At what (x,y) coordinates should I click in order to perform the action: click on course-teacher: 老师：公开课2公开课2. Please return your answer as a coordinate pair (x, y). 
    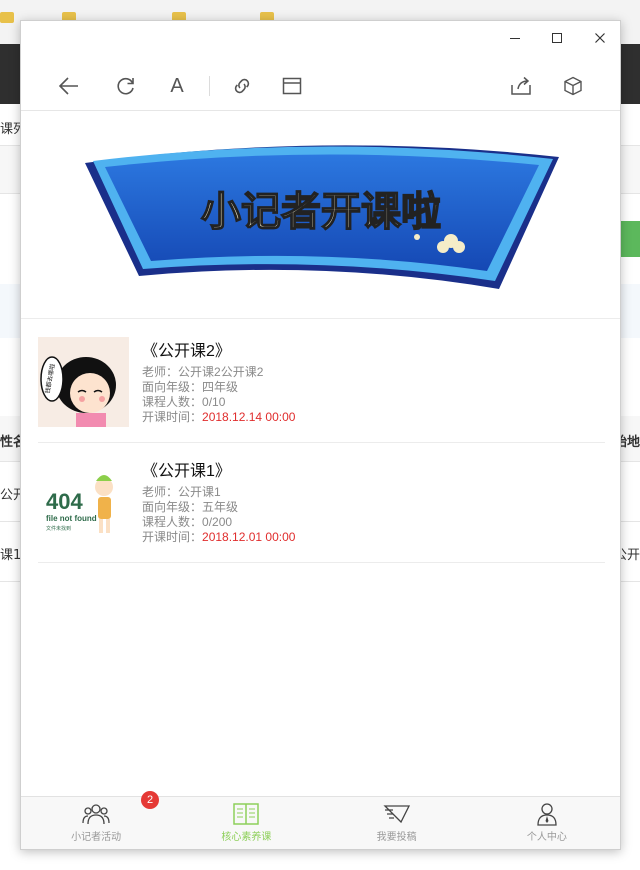
    Looking at the image, I should click on (218, 372).